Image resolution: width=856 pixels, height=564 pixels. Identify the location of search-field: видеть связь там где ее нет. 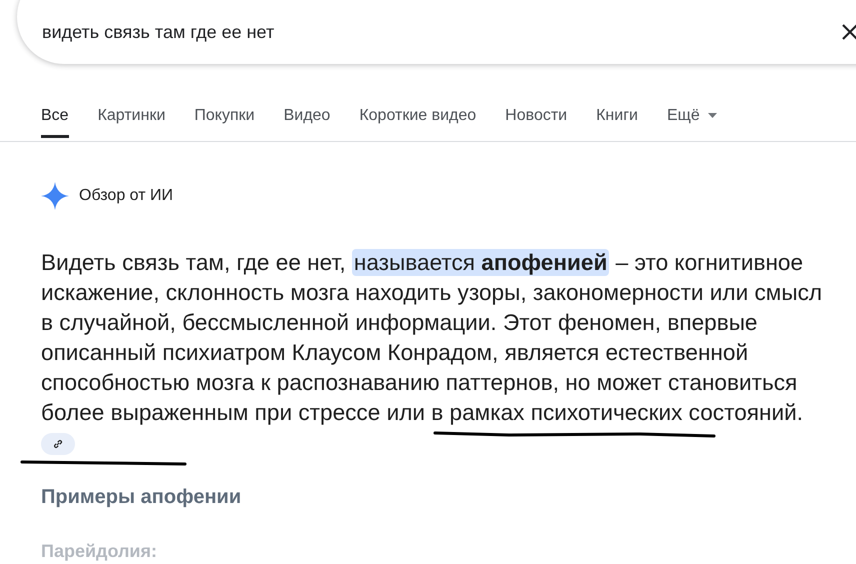
(436, 32).